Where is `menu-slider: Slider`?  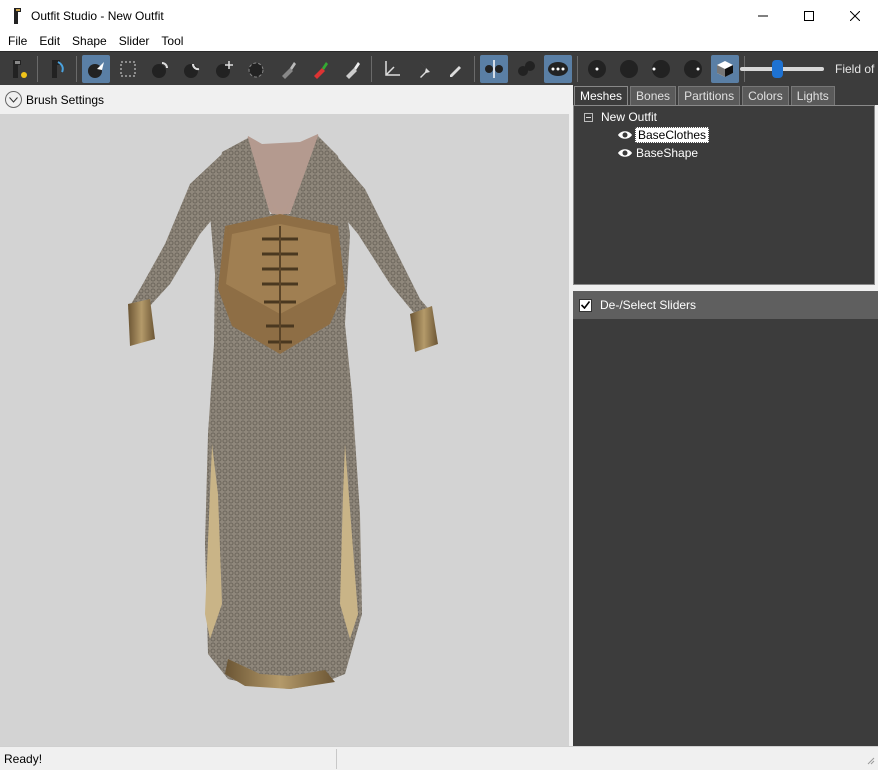
menu-slider: Slider is located at coordinates (134, 41).